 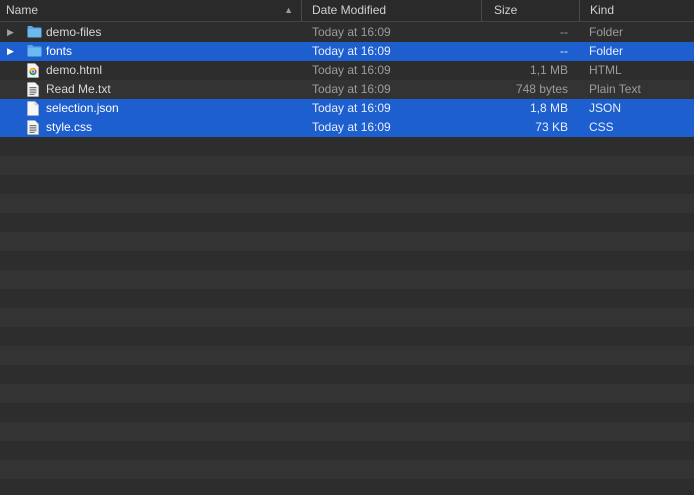 I want to click on file-name: demo-files, so click(x=74, y=32).